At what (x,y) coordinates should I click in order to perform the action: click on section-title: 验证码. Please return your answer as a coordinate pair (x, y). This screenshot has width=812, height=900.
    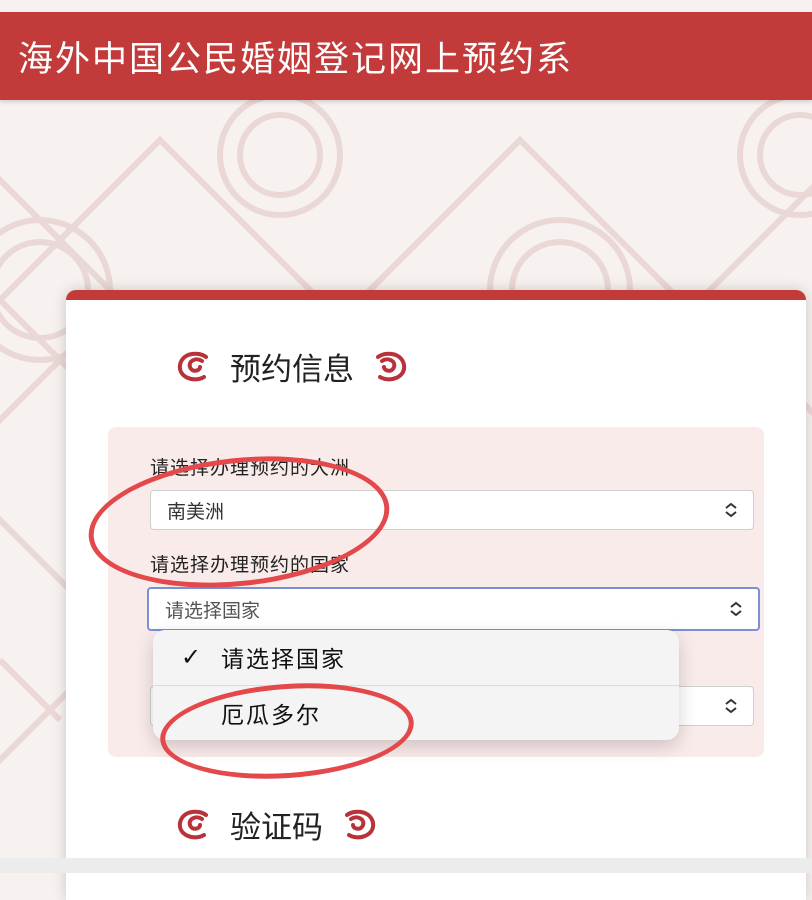
    Looking at the image, I should click on (276, 828).